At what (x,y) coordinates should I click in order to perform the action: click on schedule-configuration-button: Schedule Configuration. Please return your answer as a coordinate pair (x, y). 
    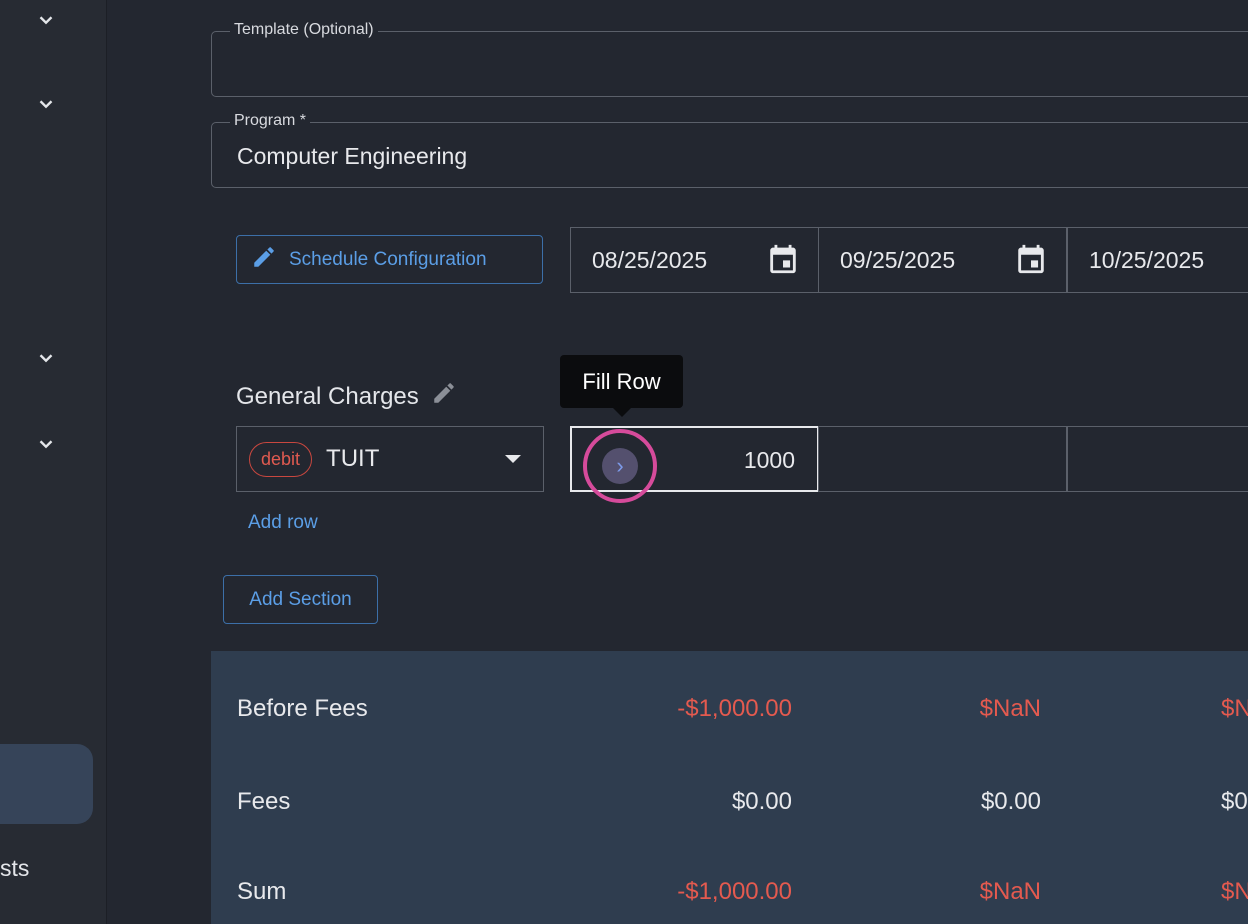
    Looking at the image, I should click on (389, 259).